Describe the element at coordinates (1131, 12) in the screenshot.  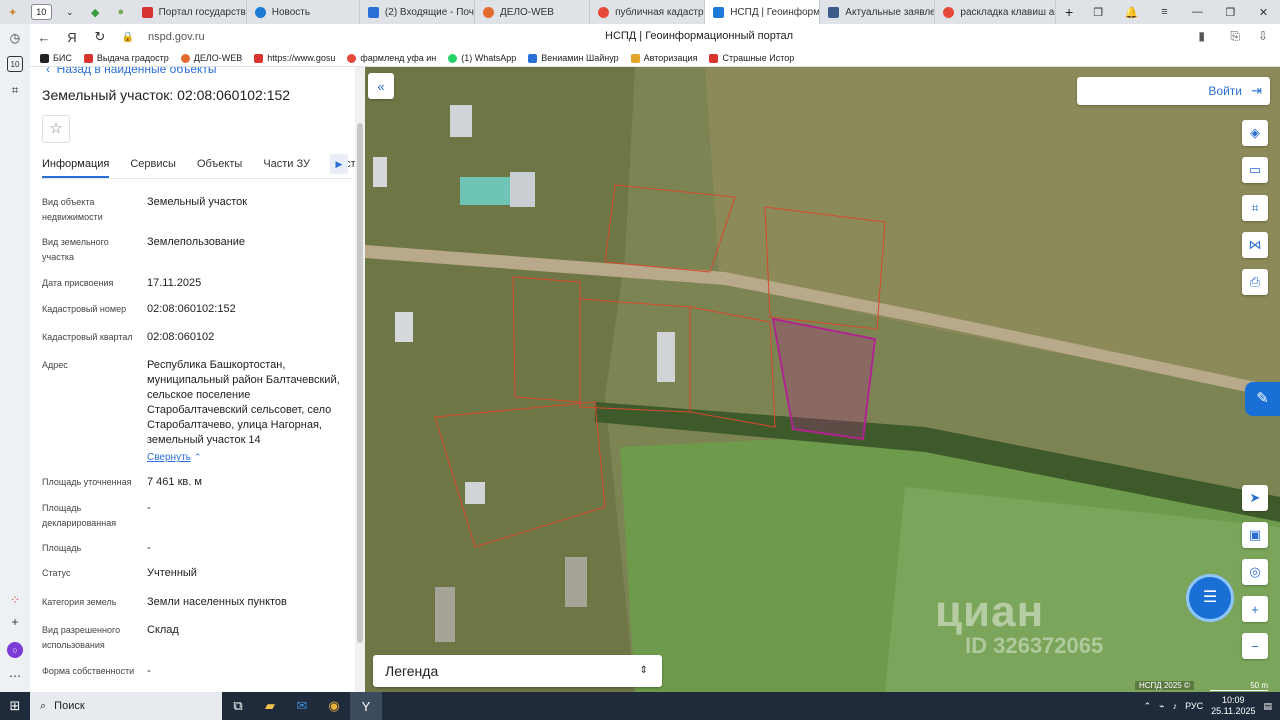
I see `notifications-icon: 🔔` at that location.